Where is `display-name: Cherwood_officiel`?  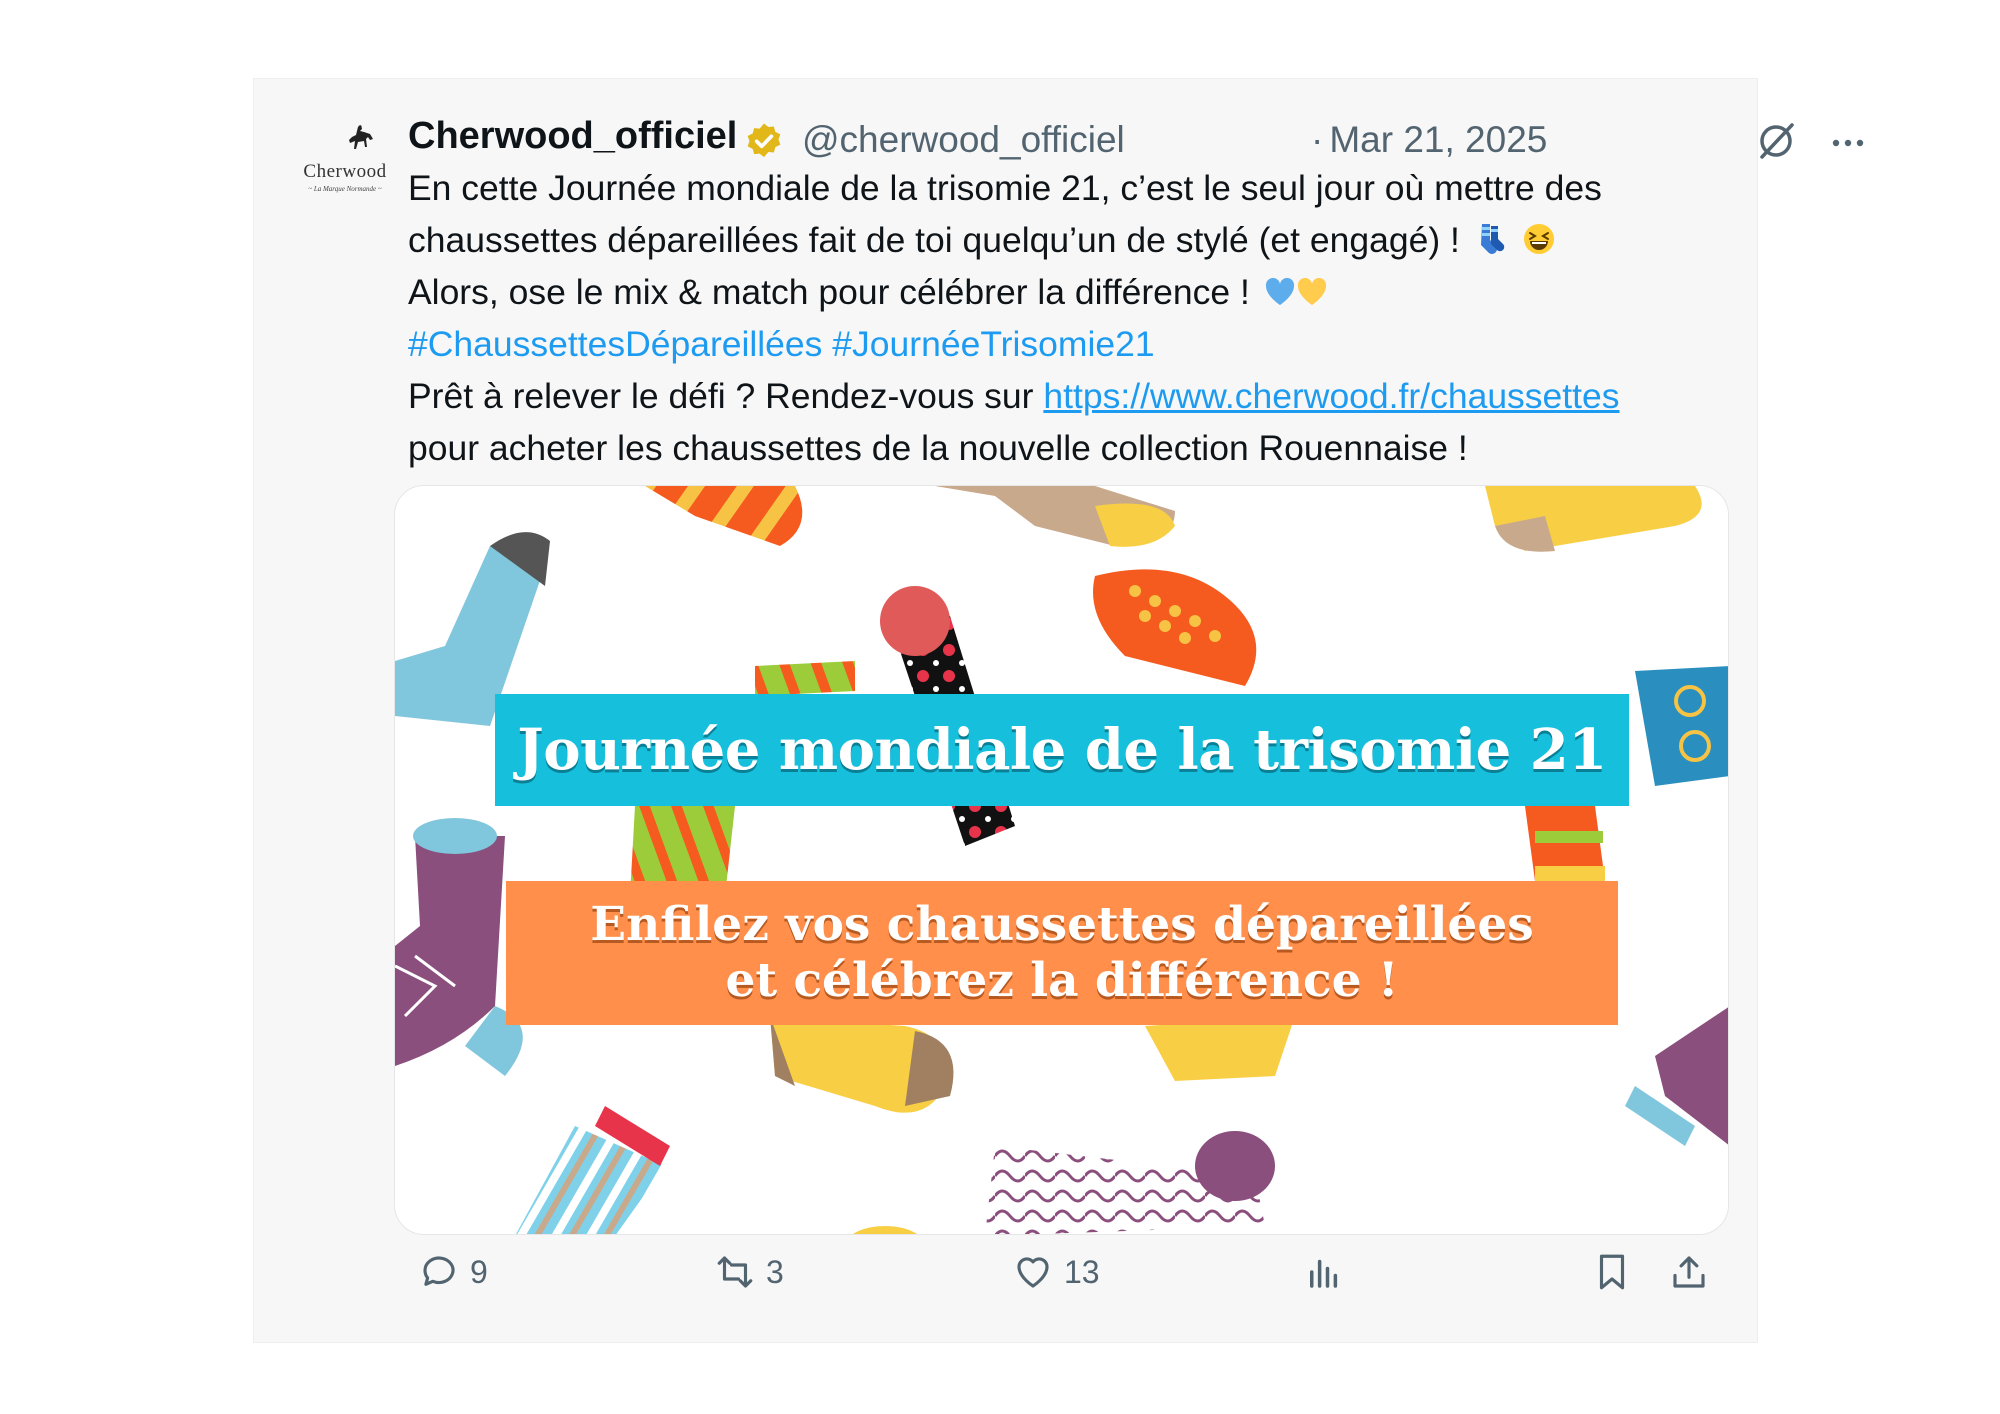 display-name: Cherwood_officiel is located at coordinates (572, 136).